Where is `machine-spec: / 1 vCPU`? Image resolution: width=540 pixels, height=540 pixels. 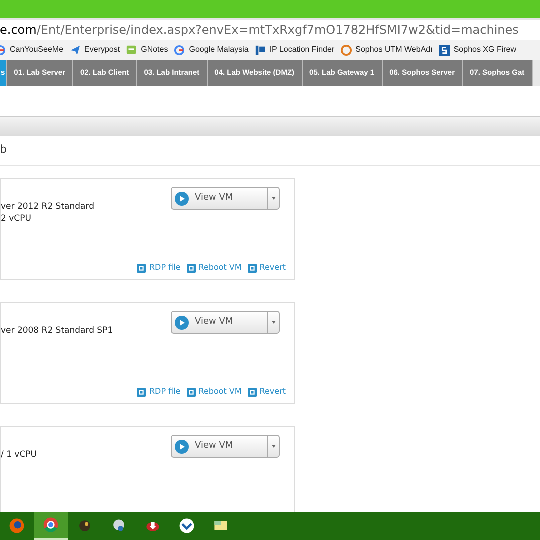
machine-spec: / 1 vCPU is located at coordinates (19, 455).